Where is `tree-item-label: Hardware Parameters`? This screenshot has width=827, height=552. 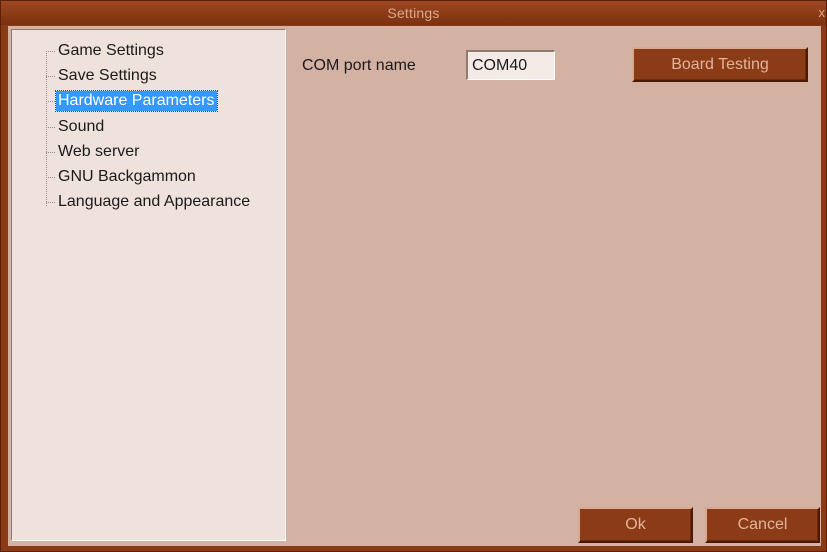 tree-item-label: Hardware Parameters is located at coordinates (136, 101).